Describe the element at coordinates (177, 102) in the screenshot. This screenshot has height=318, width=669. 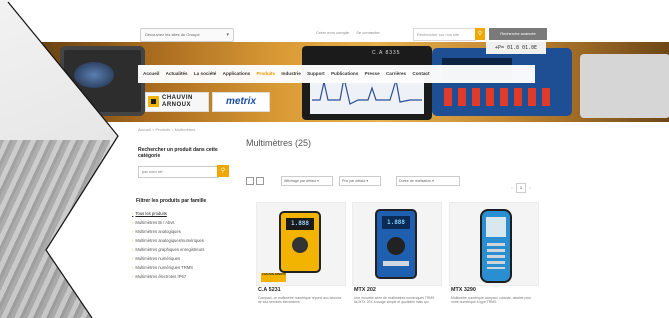
I see `chauvin-arnoux-logo: CHAUVIN ARNOUX` at that location.